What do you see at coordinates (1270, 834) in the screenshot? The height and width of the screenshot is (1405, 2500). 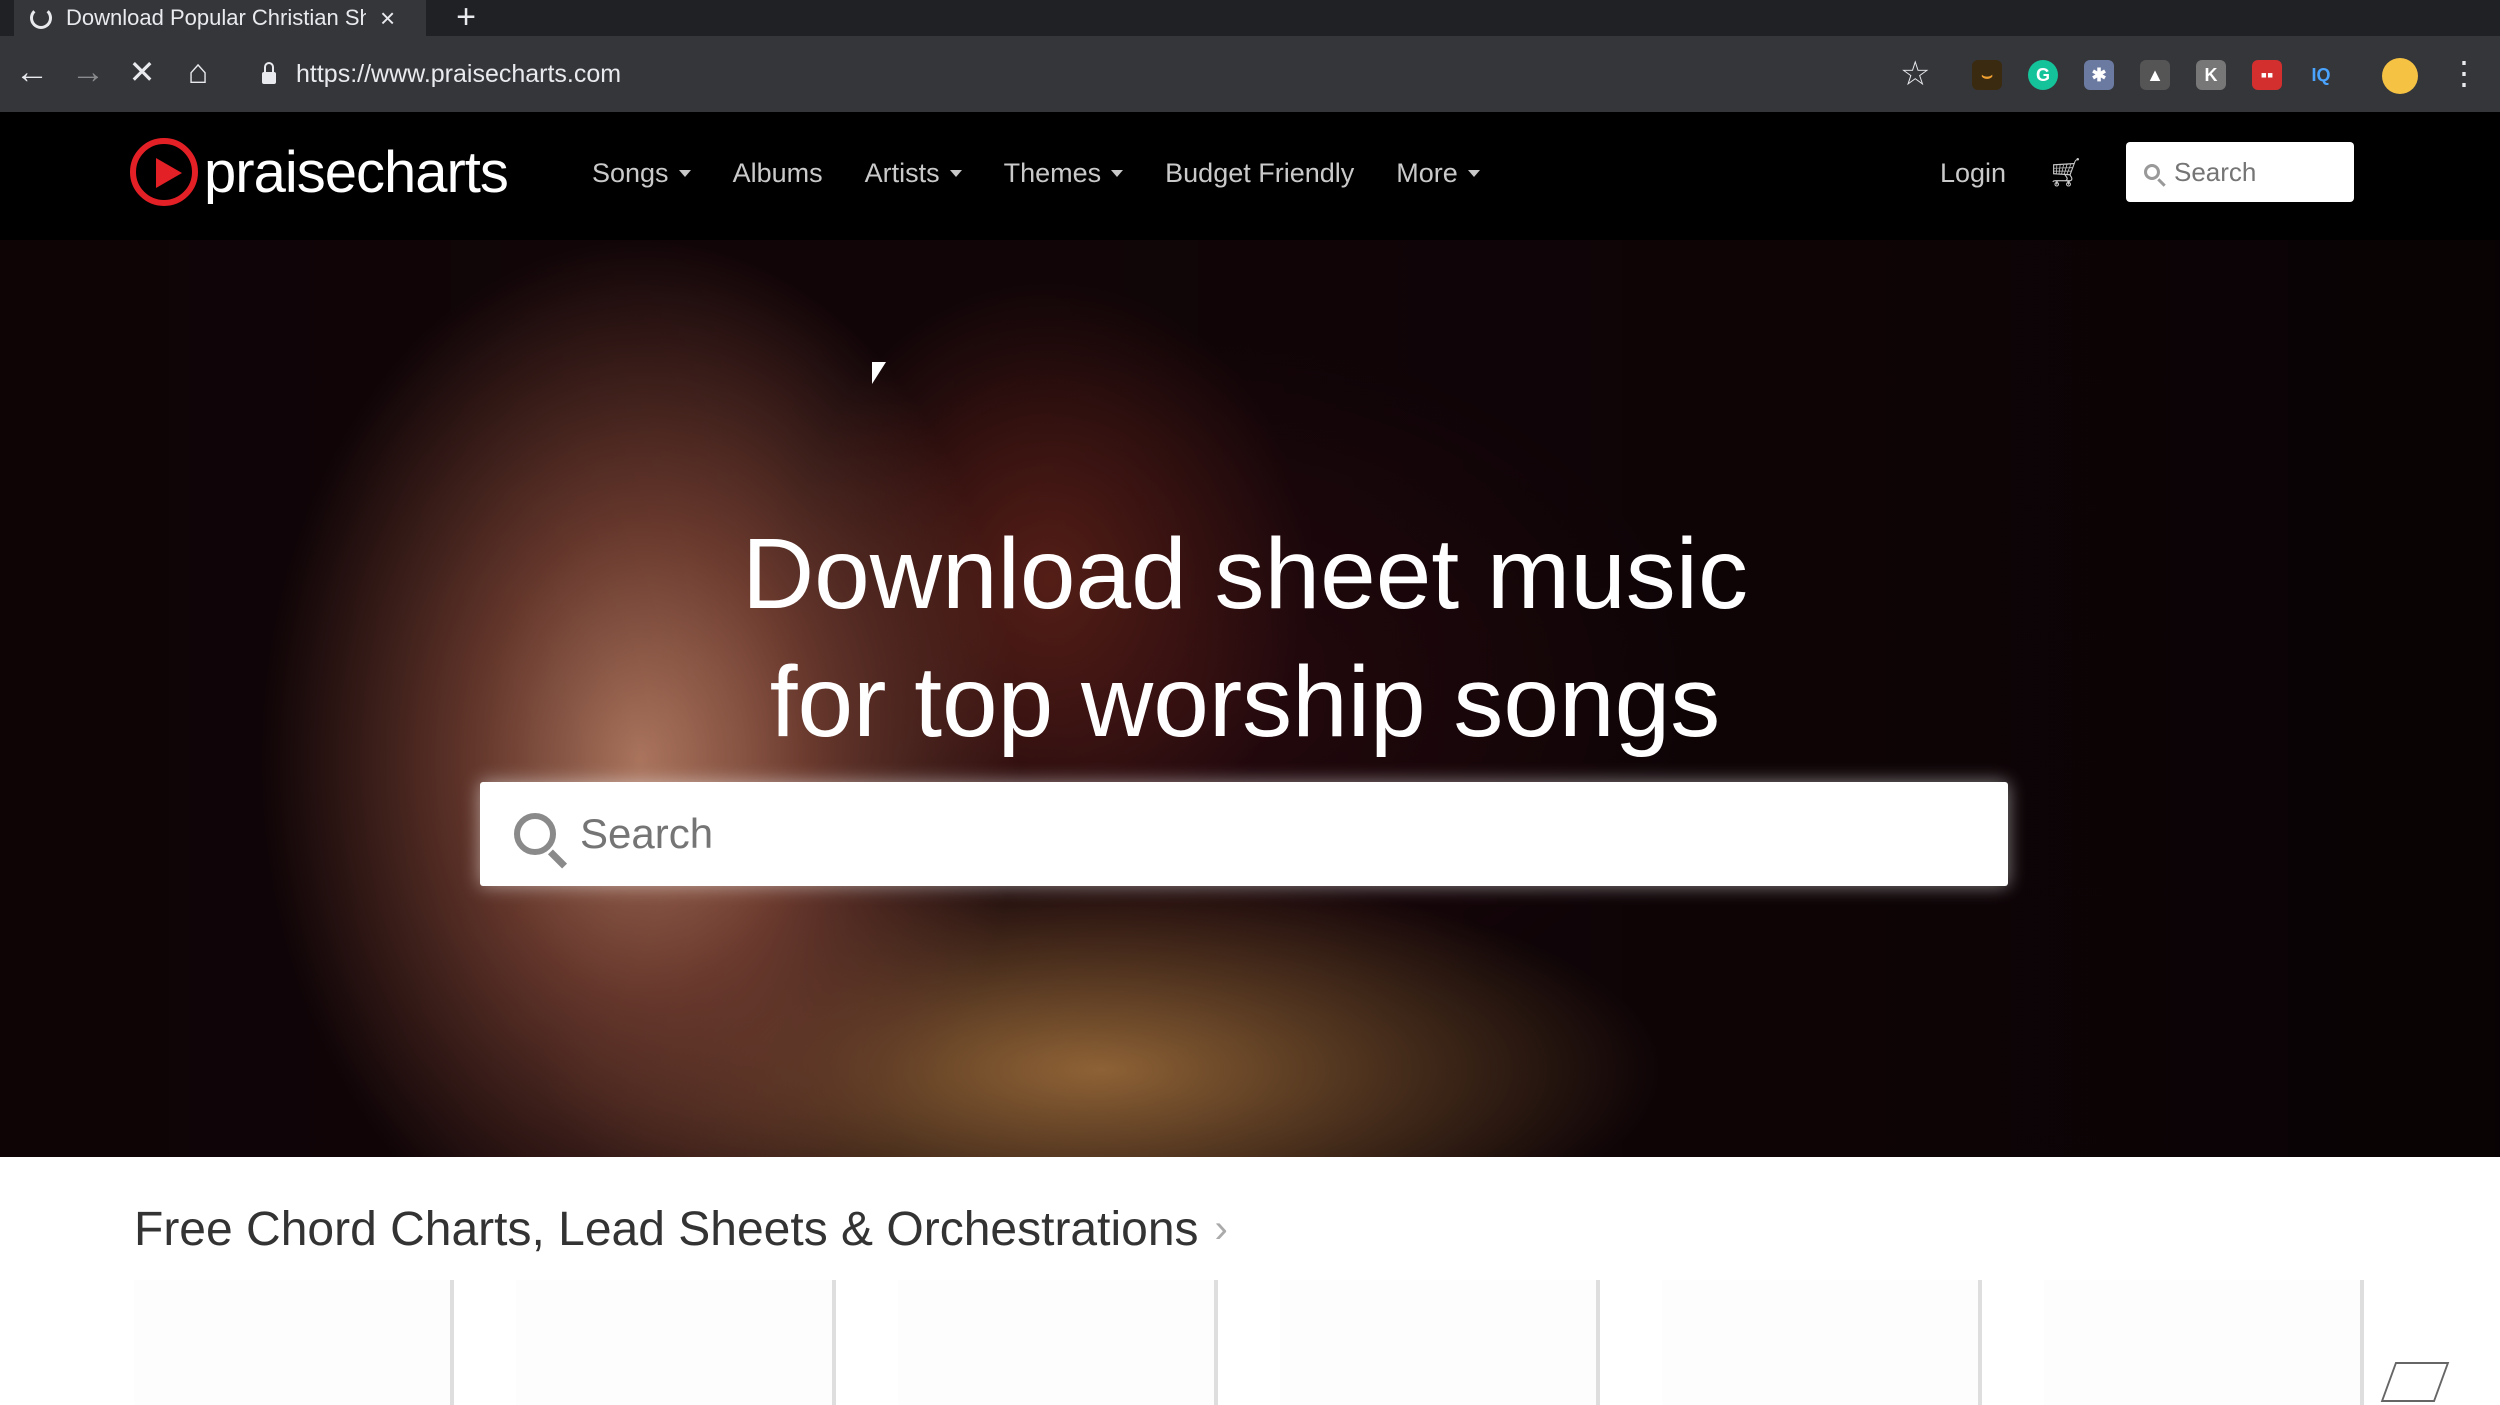 I see `hero-search-input` at bounding box center [1270, 834].